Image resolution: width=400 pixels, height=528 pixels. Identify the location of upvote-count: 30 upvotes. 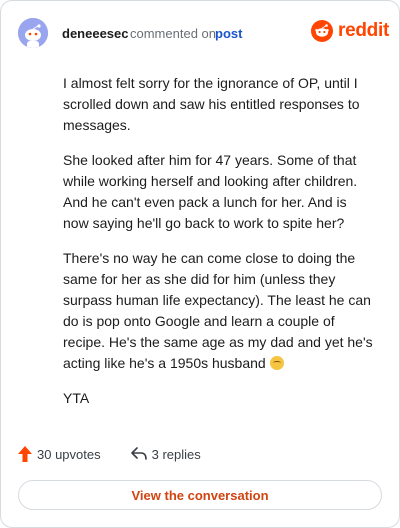
(69, 454).